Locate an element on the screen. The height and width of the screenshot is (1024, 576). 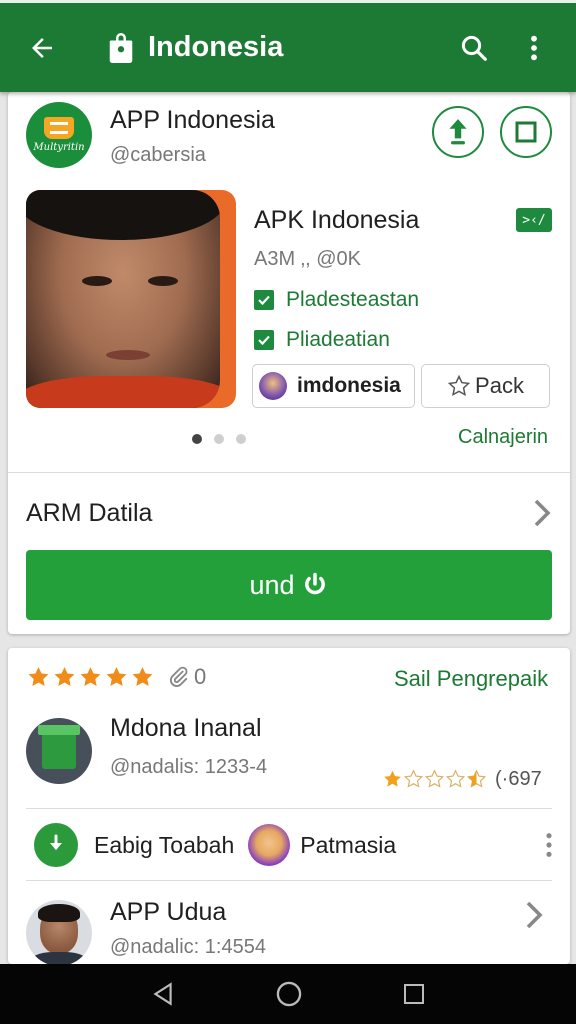
arm-details-label: ARM Datila is located at coordinates (89, 512).